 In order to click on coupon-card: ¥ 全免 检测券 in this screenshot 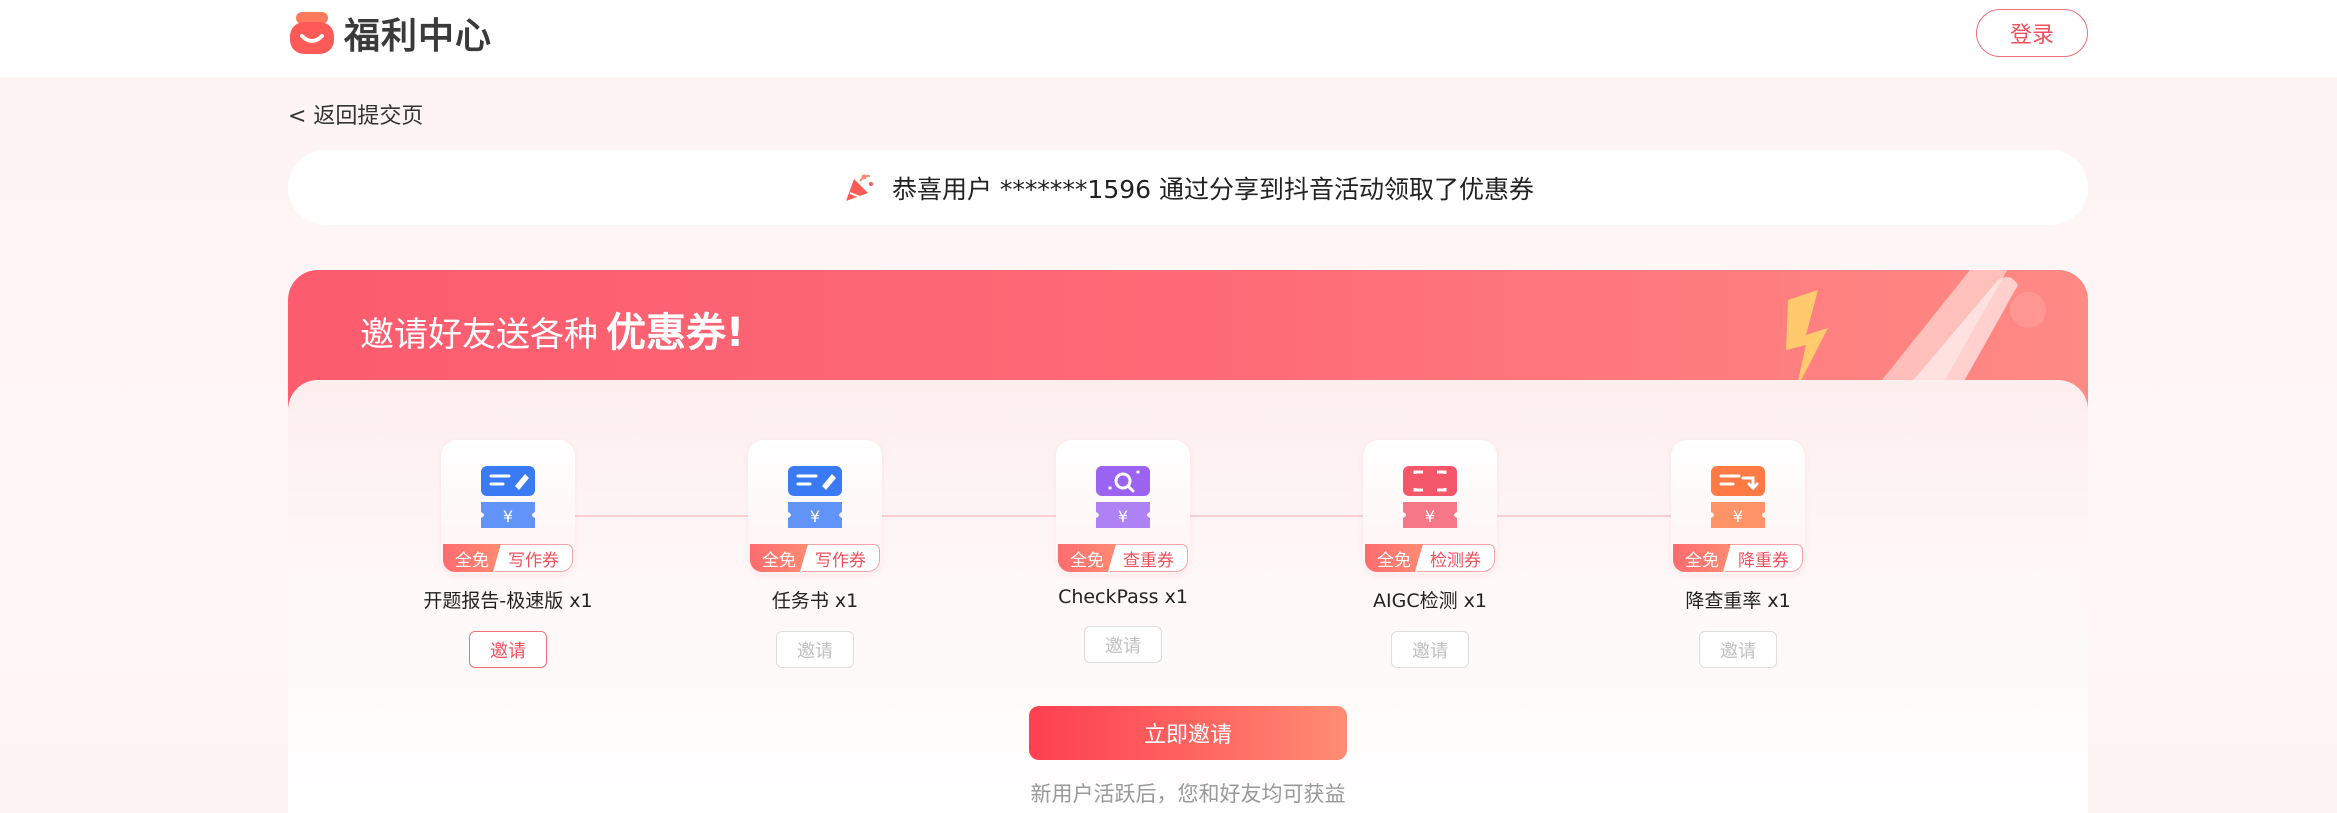, I will do `click(1430, 507)`.